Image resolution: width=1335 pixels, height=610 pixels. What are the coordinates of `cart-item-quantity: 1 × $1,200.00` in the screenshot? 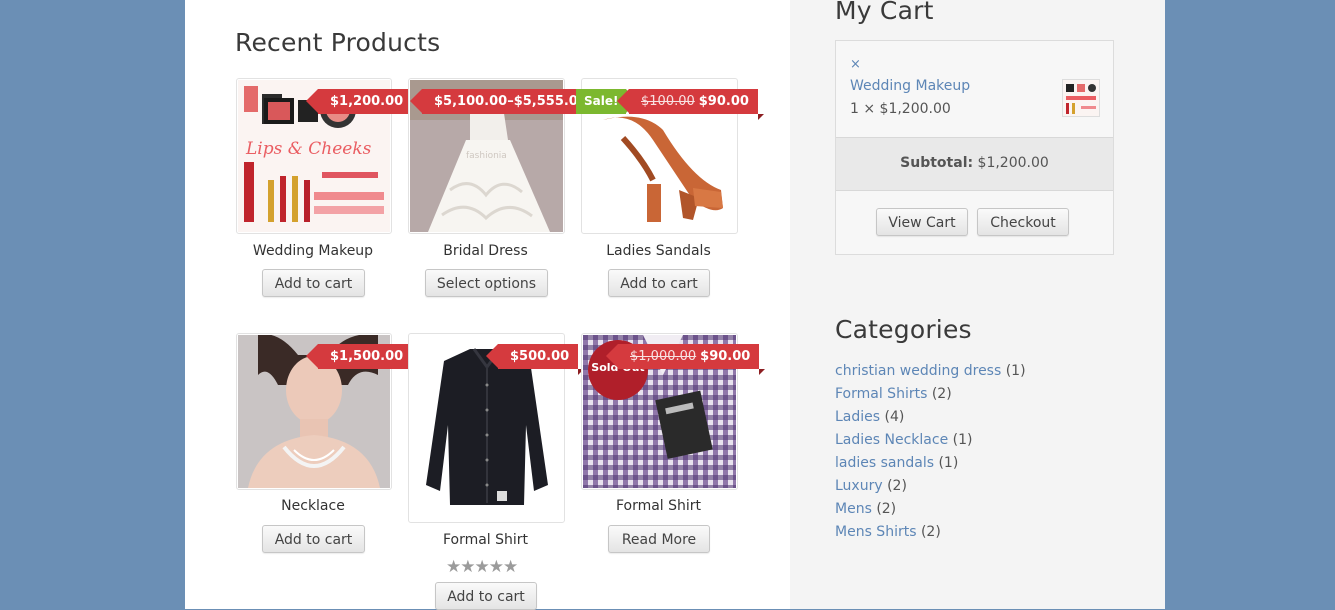 It's located at (900, 109).